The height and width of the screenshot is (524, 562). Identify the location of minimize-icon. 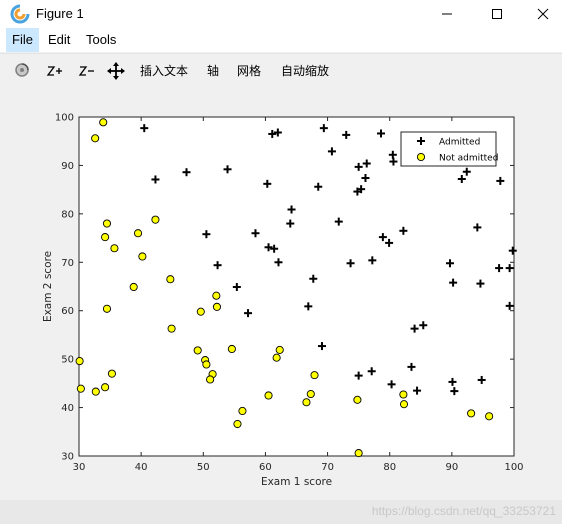
(447, 14).